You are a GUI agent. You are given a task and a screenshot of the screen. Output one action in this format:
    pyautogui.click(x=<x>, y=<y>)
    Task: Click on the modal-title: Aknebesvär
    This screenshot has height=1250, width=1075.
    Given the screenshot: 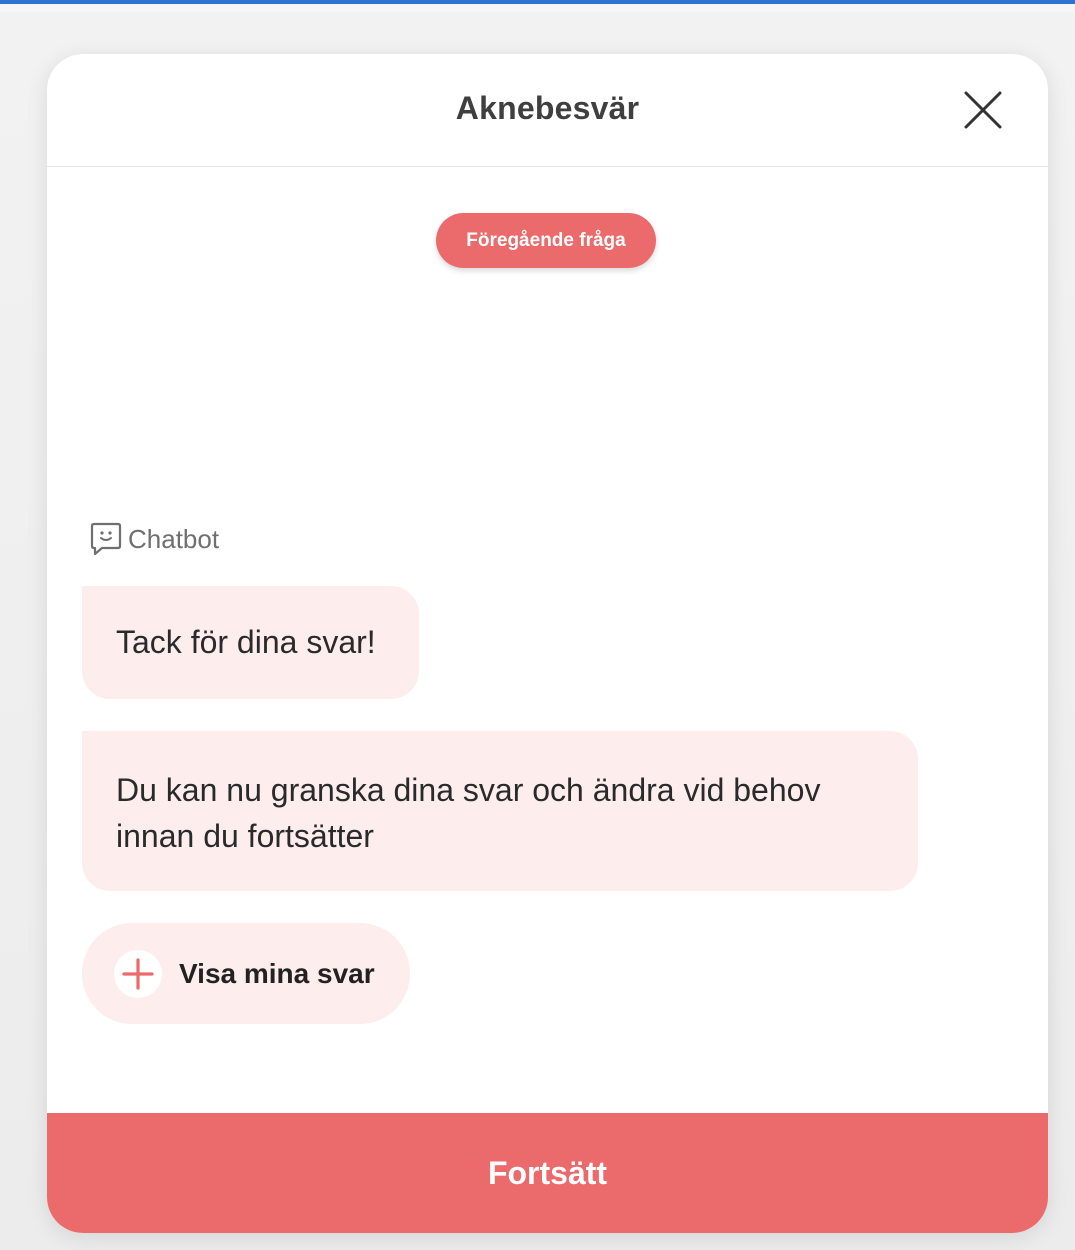 What is the action you would take?
    pyautogui.click(x=547, y=108)
    